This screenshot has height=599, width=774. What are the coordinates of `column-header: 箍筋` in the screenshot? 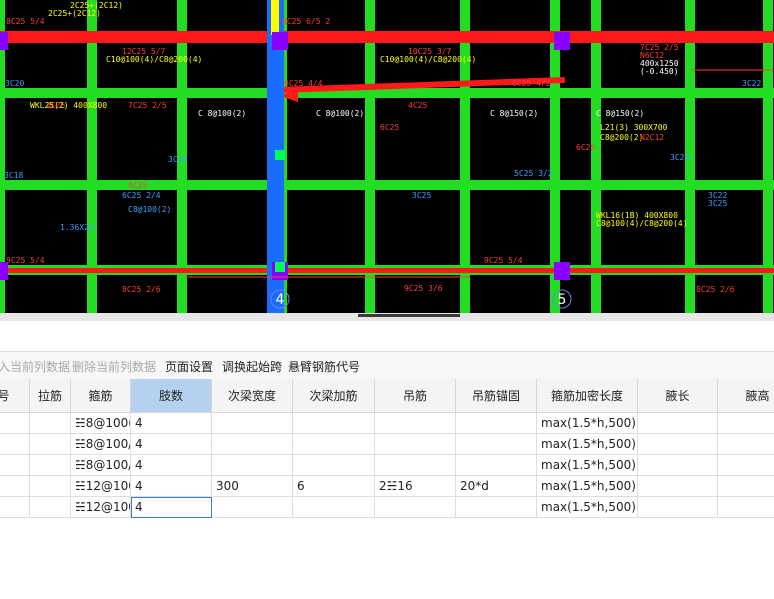 It's located at (101, 396).